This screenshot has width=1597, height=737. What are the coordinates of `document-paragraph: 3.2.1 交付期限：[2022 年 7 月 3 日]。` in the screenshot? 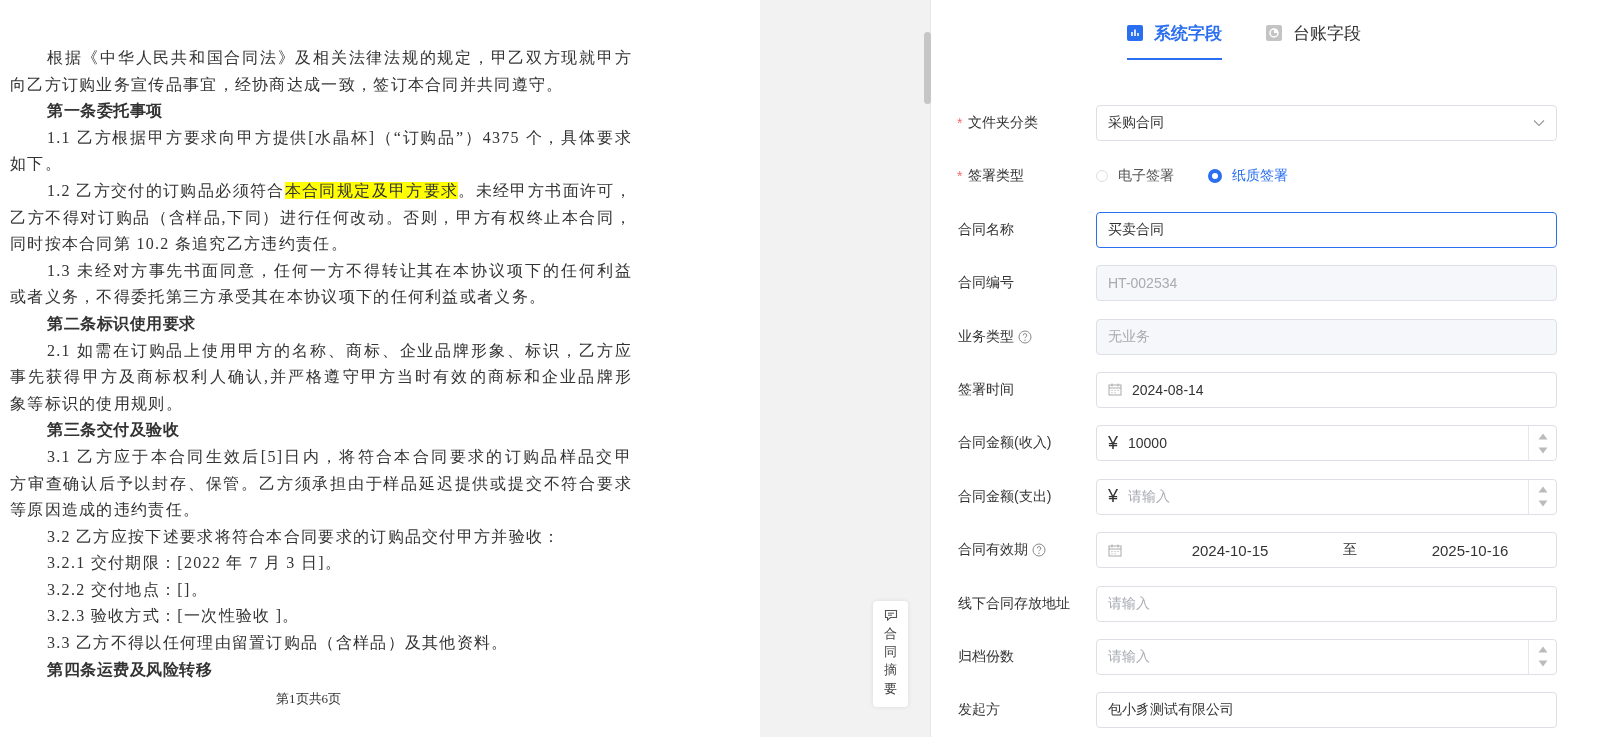 It's located at (195, 563).